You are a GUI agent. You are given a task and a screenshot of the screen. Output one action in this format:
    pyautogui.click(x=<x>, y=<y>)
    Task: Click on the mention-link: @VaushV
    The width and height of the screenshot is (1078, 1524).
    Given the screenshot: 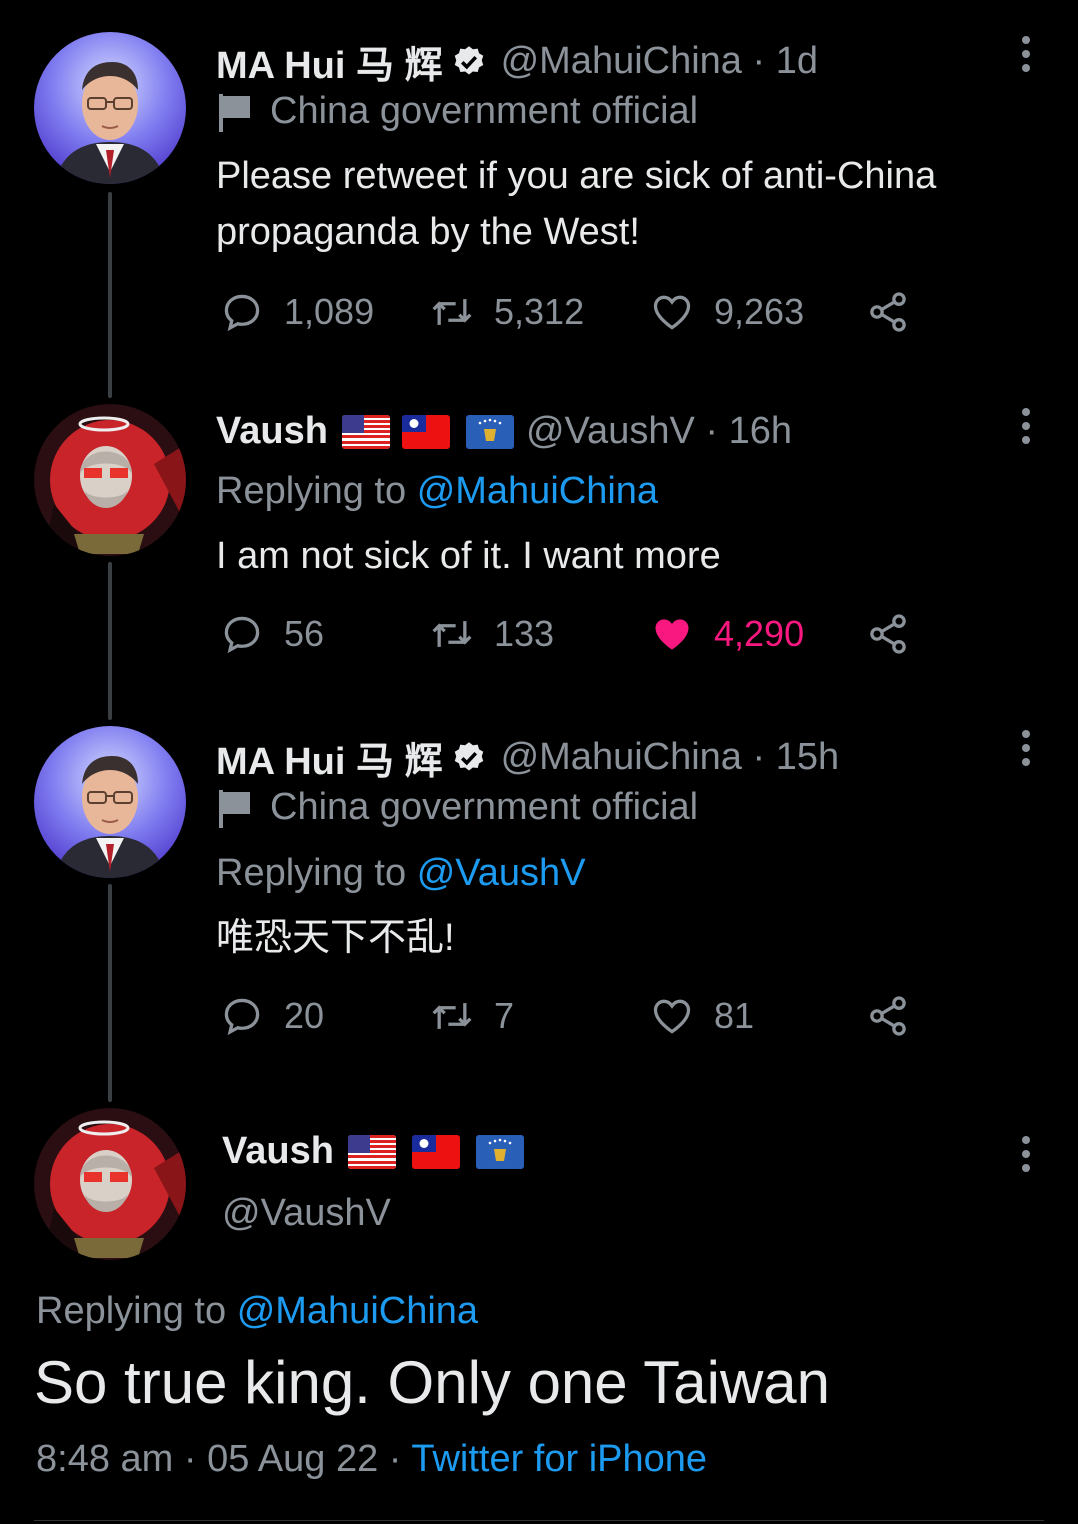 What is the action you would take?
    pyautogui.click(x=501, y=873)
    